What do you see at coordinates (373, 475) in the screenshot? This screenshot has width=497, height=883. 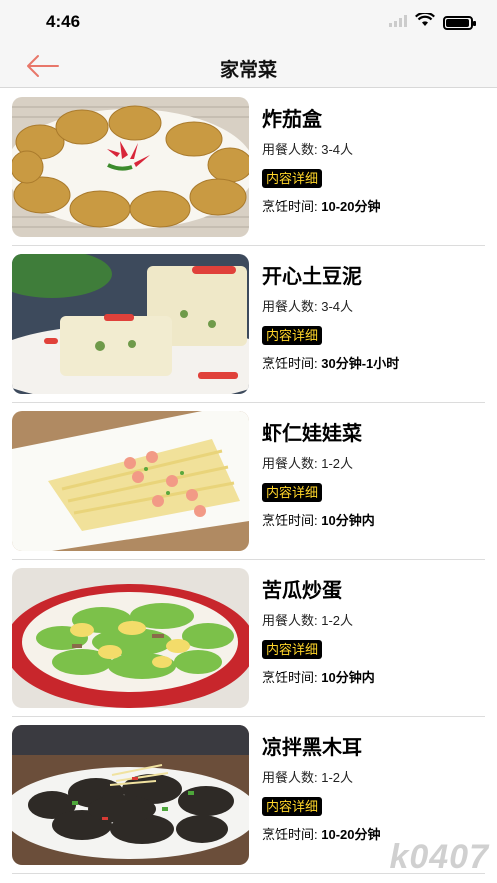 I see `recipe-info: 虾仁娃娃菜 用餐人数: 1-2人 内容详细 烹饪时间: 10分钟内` at bounding box center [373, 475].